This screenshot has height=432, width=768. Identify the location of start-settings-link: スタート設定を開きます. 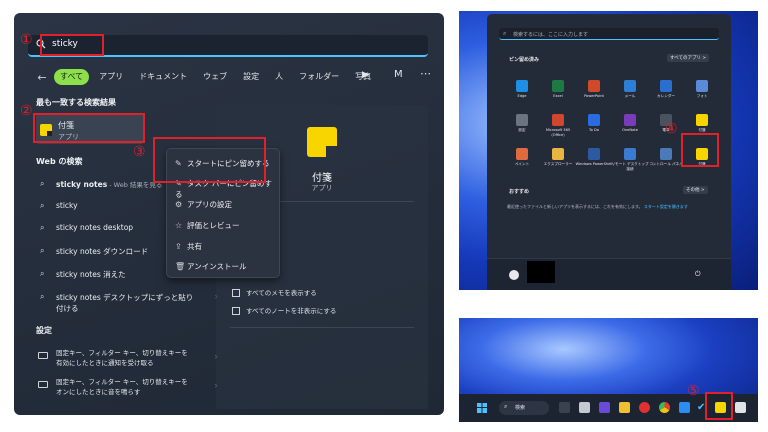
(666, 206).